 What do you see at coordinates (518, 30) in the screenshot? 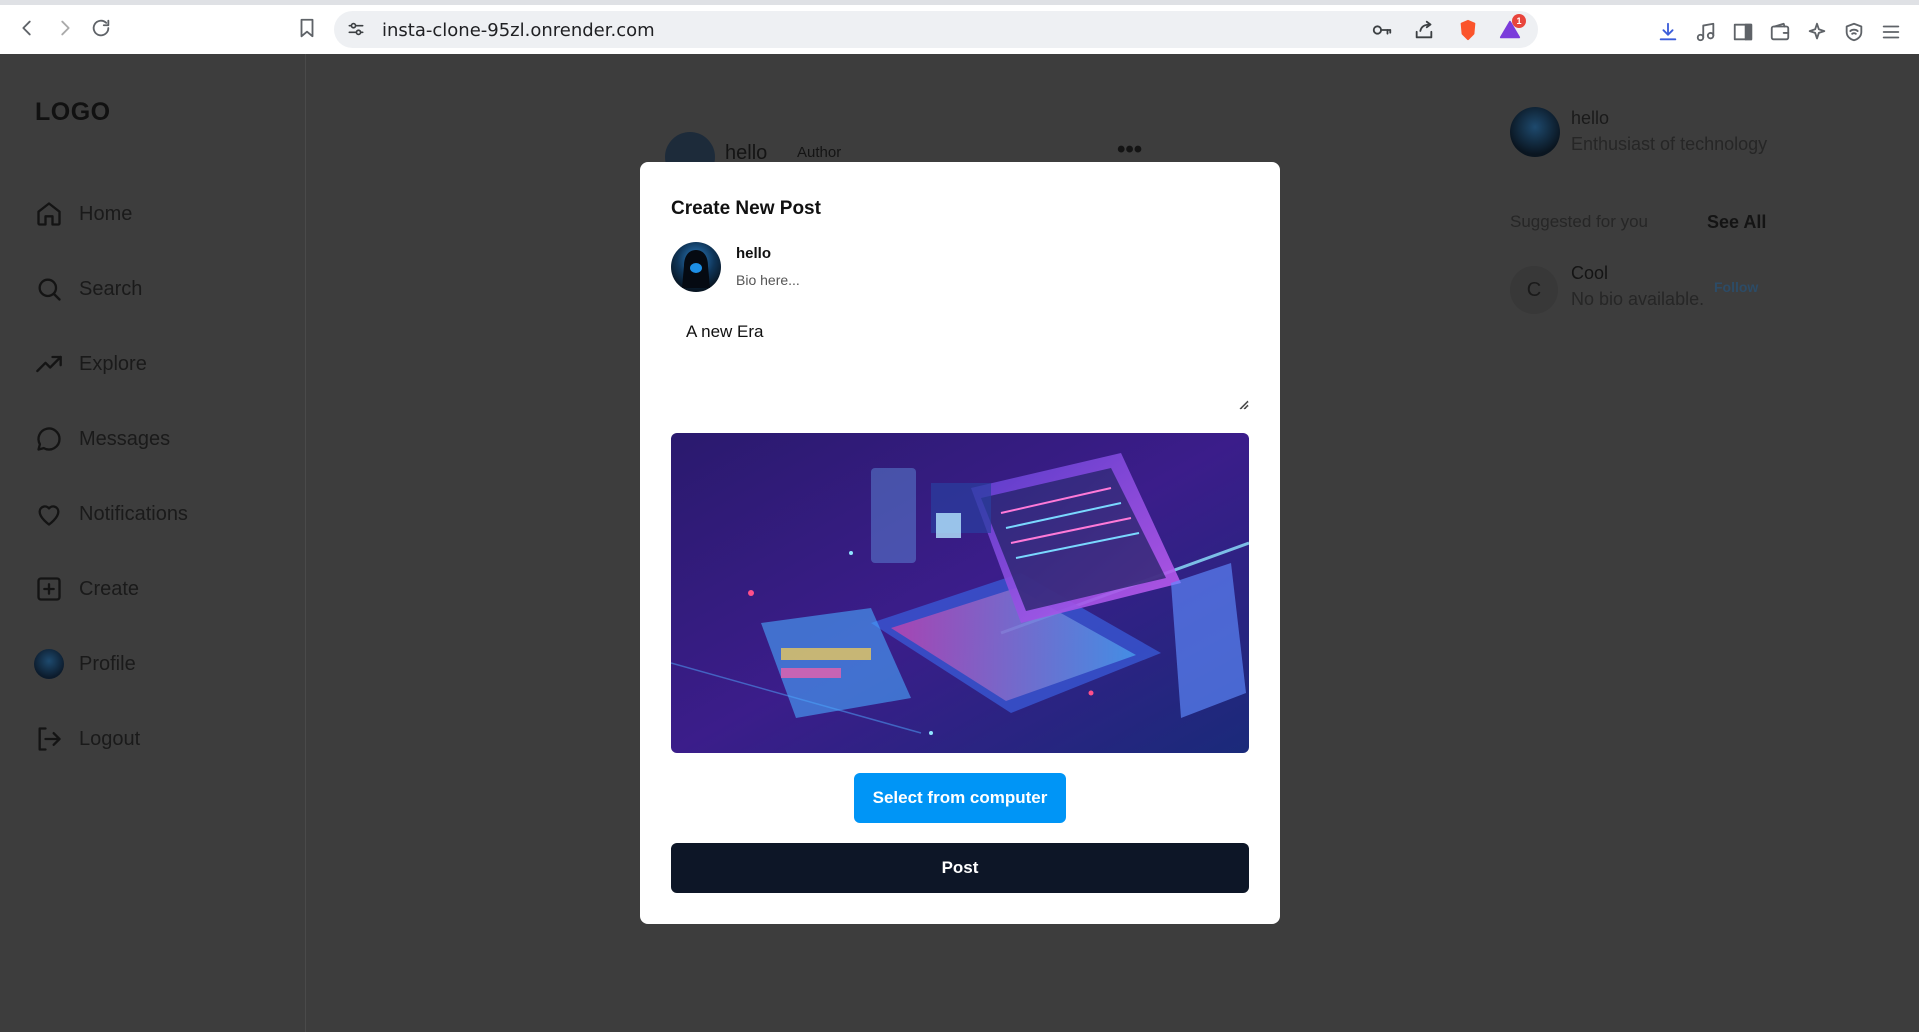
I see `url-text: insta-clone-95zl.onrender.com` at bounding box center [518, 30].